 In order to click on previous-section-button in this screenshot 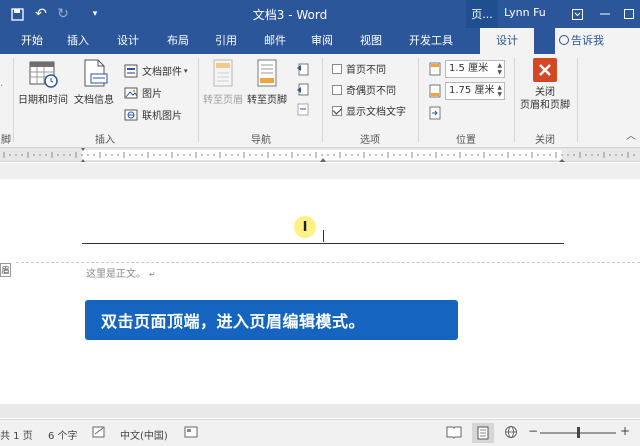, I will do `click(303, 68)`.